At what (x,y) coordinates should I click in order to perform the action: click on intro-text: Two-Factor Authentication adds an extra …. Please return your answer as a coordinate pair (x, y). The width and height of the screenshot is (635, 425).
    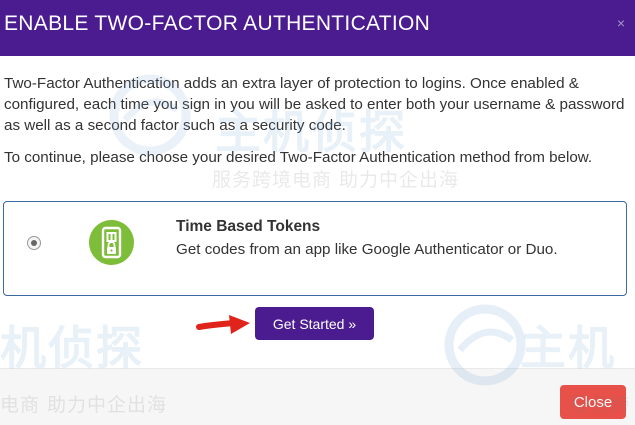
    Looking at the image, I should click on (314, 104).